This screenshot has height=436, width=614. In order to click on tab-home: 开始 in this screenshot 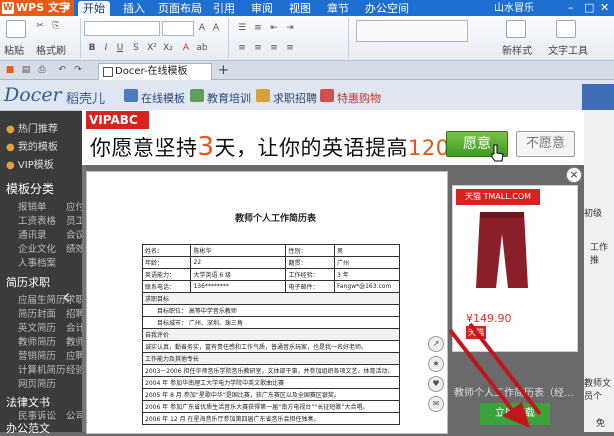, I will do `click(94, 8)`.